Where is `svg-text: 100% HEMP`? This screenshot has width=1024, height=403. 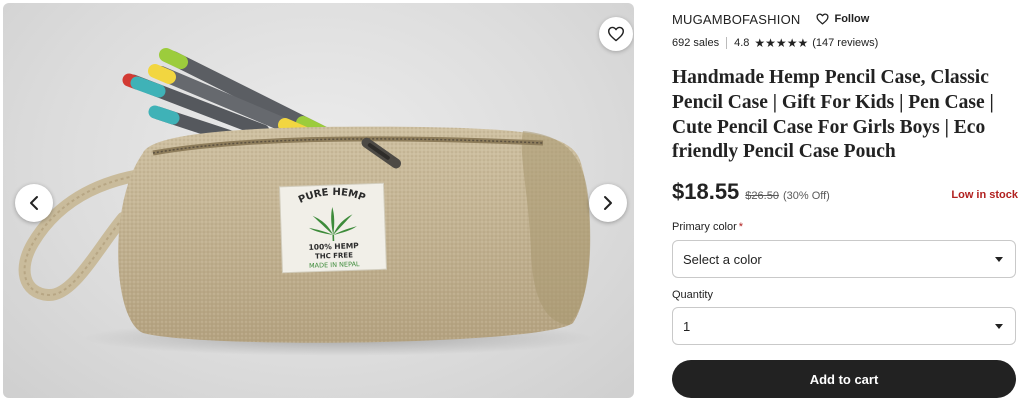 svg-text: 100% HEMP is located at coordinates (333, 246).